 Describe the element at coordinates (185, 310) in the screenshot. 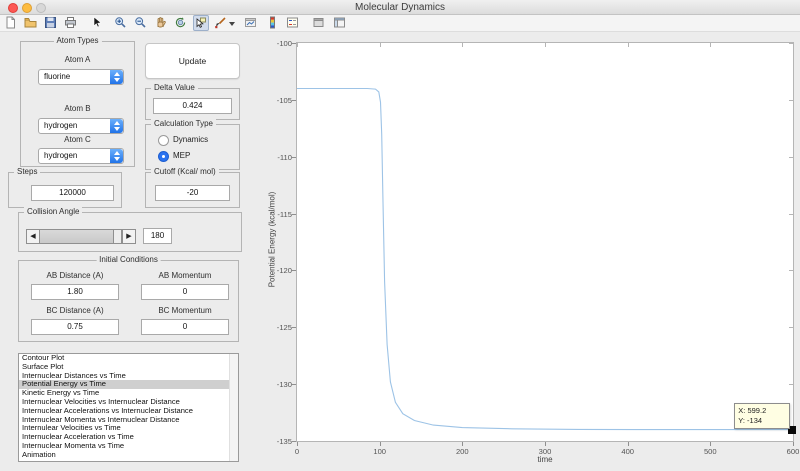

I see `bc-momentum-label: BC Momentum` at that location.